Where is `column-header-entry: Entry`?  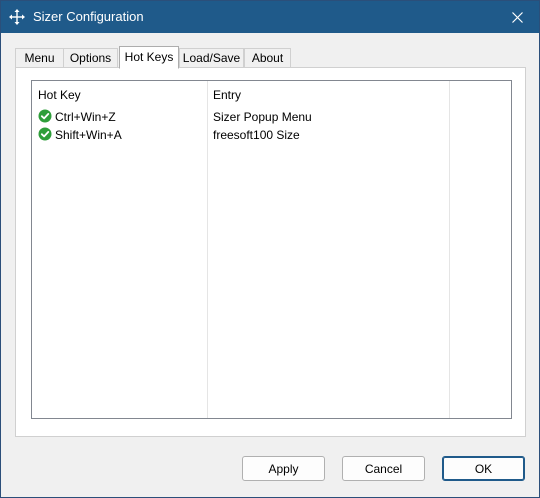 column-header-entry: Entry is located at coordinates (227, 95).